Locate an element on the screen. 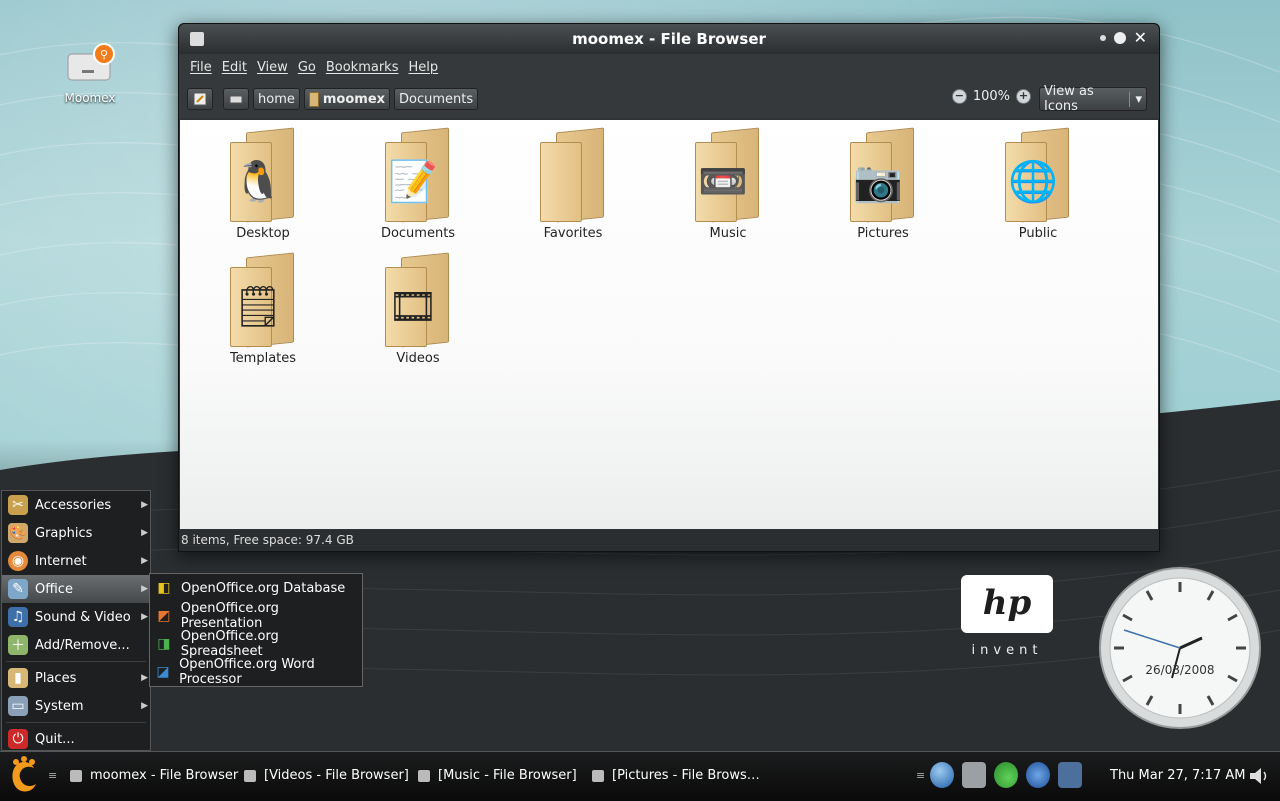 The image size is (1280, 801). path-moomex-button: moomex is located at coordinates (347, 99).